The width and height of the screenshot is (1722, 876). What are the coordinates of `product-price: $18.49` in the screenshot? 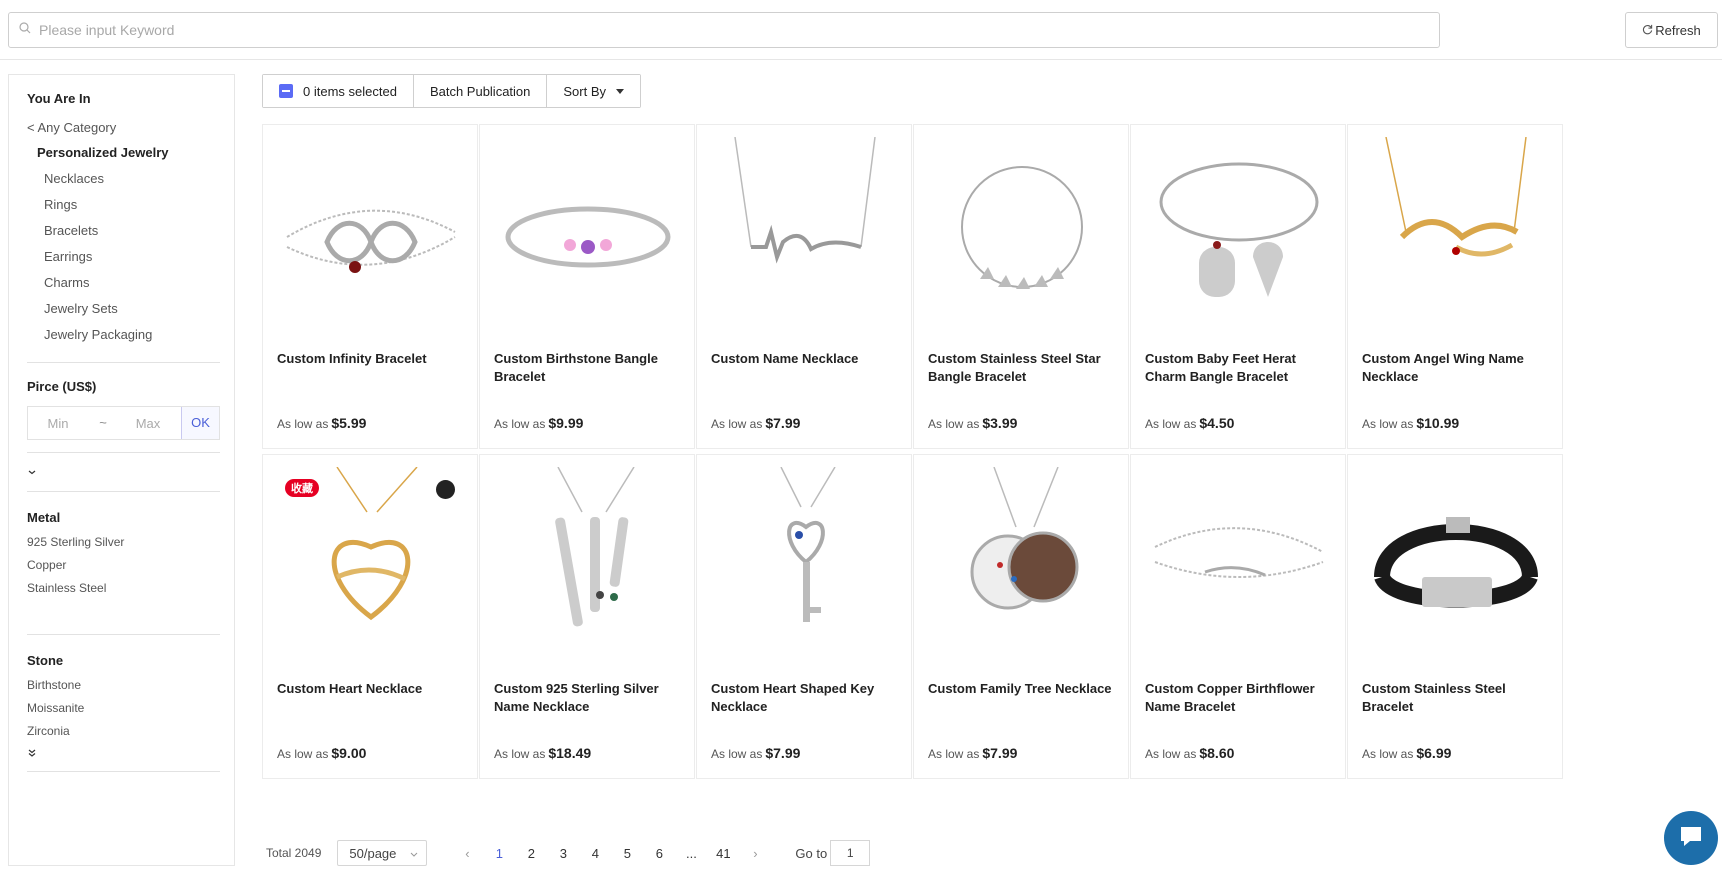 It's located at (570, 753).